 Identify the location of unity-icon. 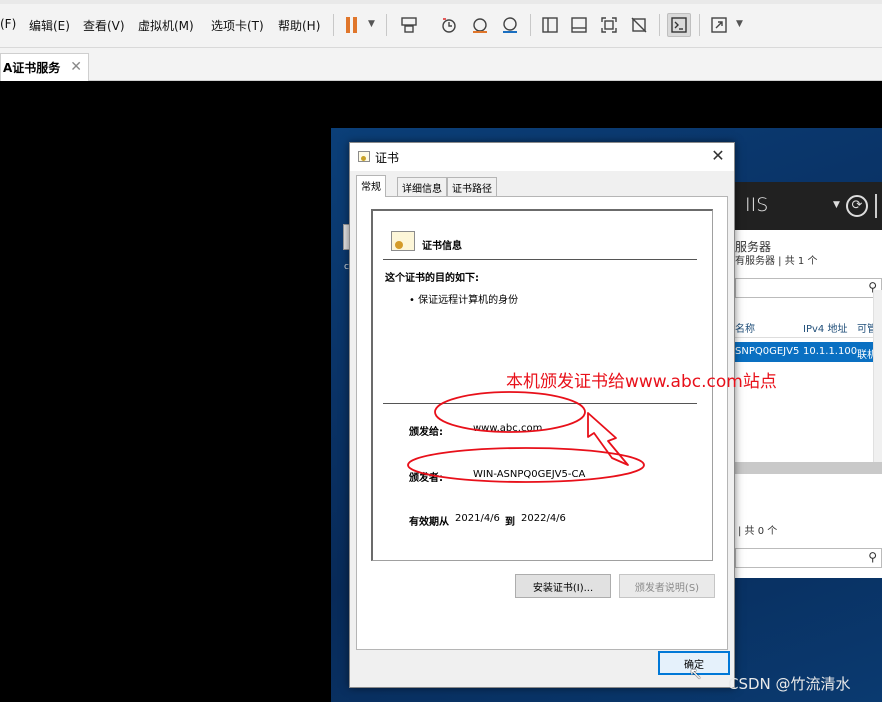
(639, 25).